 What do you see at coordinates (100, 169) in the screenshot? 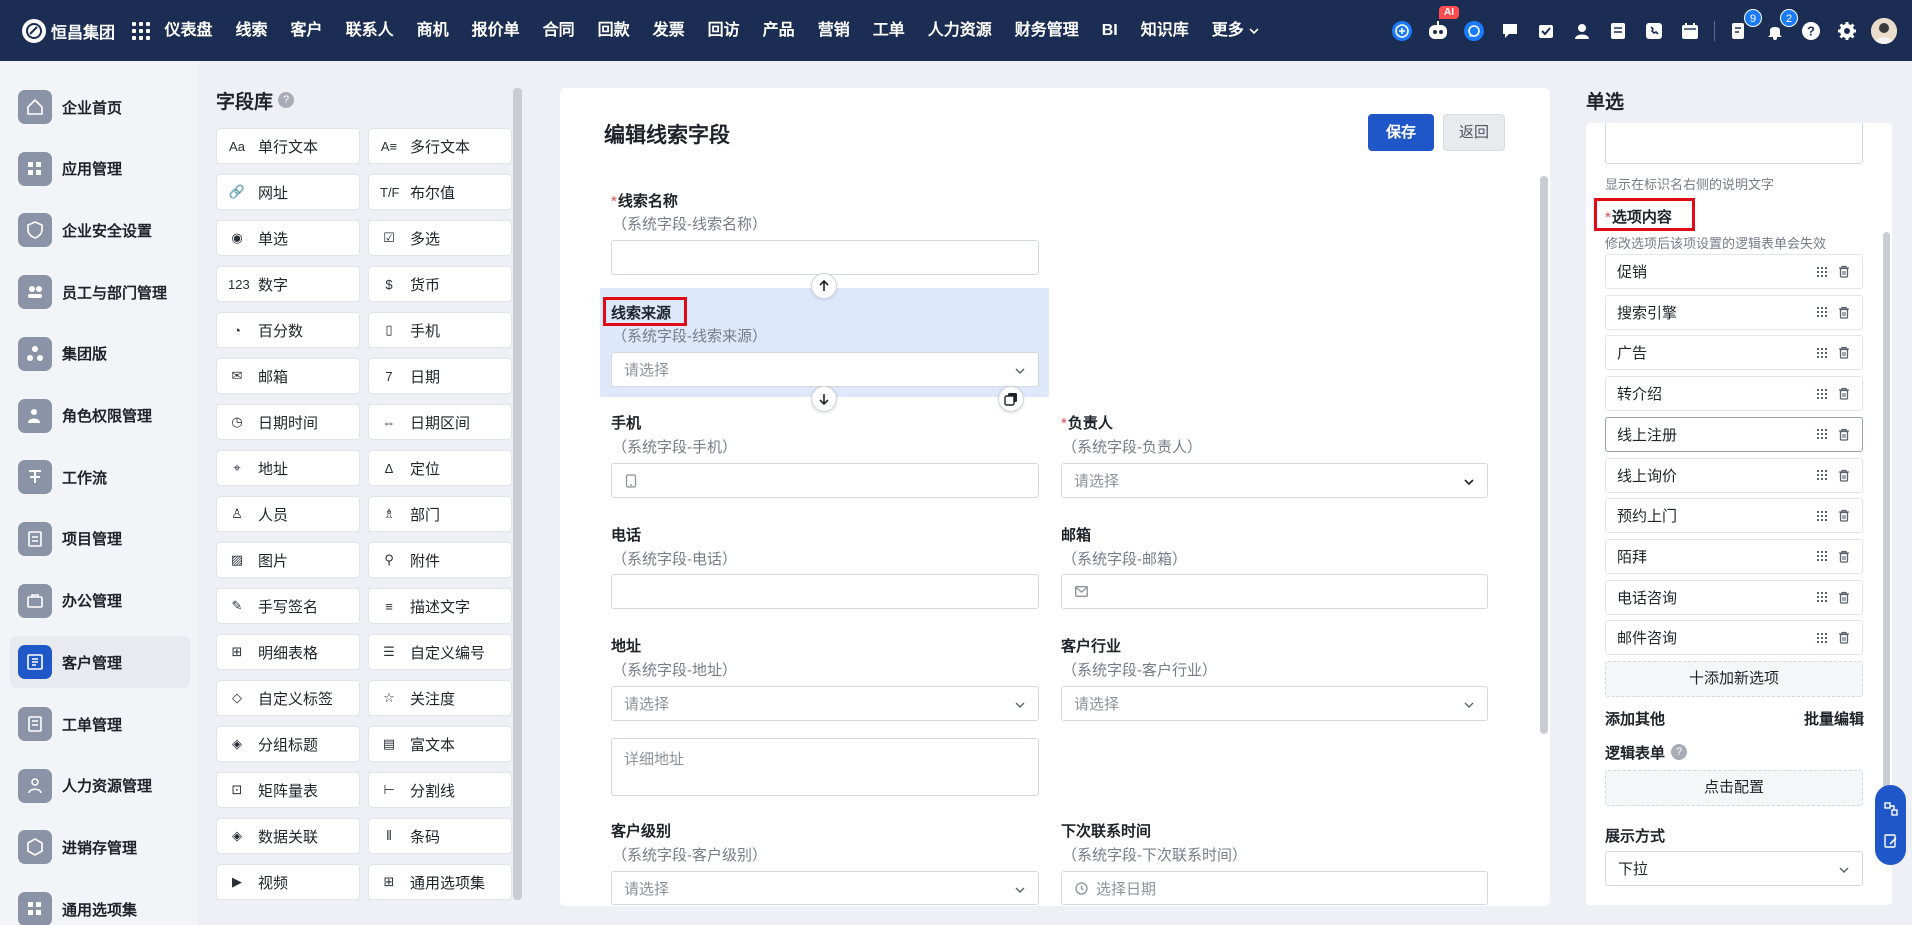
I see `sidebar-item: 应用管理` at bounding box center [100, 169].